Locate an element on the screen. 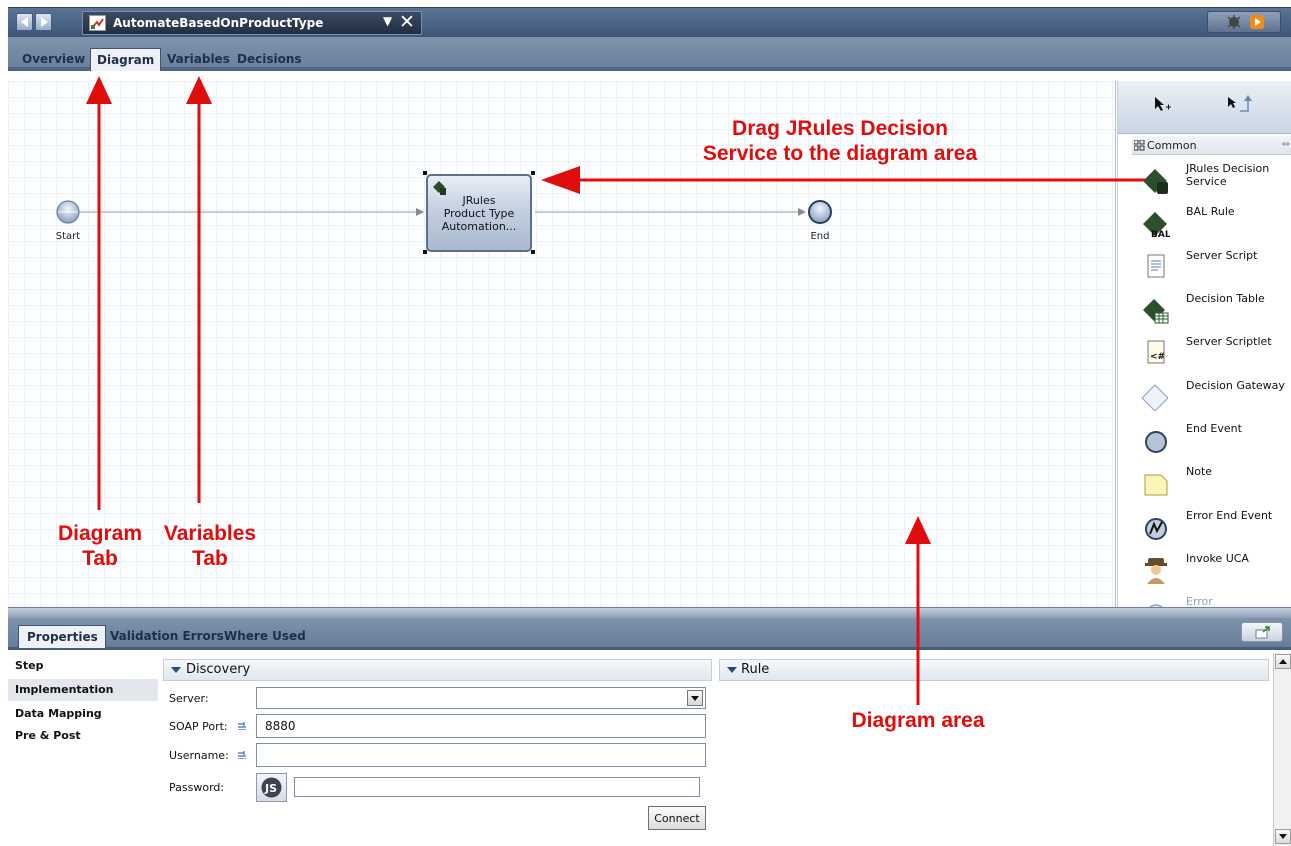  end-event is located at coordinates (820, 212).